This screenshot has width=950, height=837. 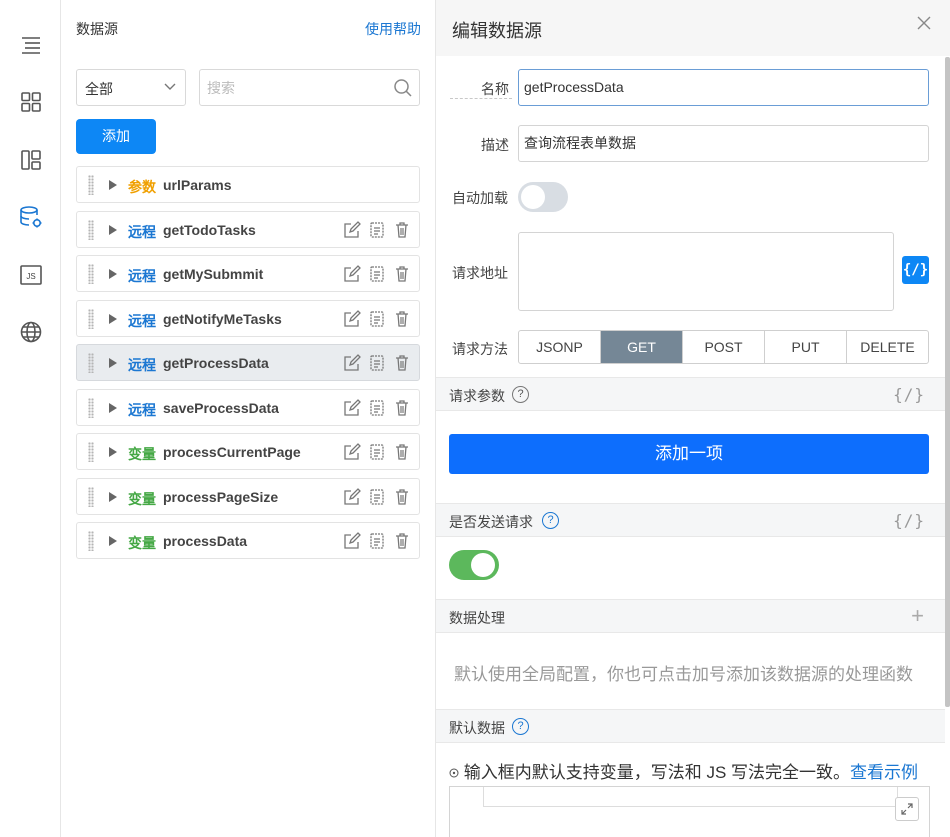 I want to click on method-option-delete: DELETE, so click(x=887, y=347).